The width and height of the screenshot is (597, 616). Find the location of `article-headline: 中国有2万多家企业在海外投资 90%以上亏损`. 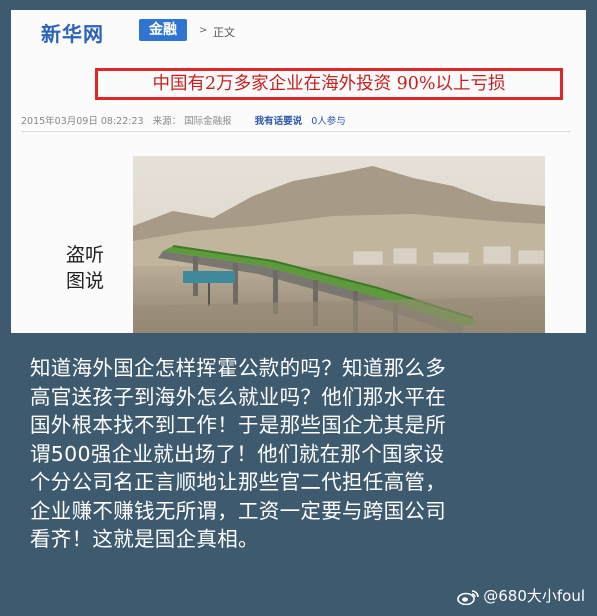

article-headline: 中国有2万多家企业在海外投资 90%以上亏损 is located at coordinates (329, 84).